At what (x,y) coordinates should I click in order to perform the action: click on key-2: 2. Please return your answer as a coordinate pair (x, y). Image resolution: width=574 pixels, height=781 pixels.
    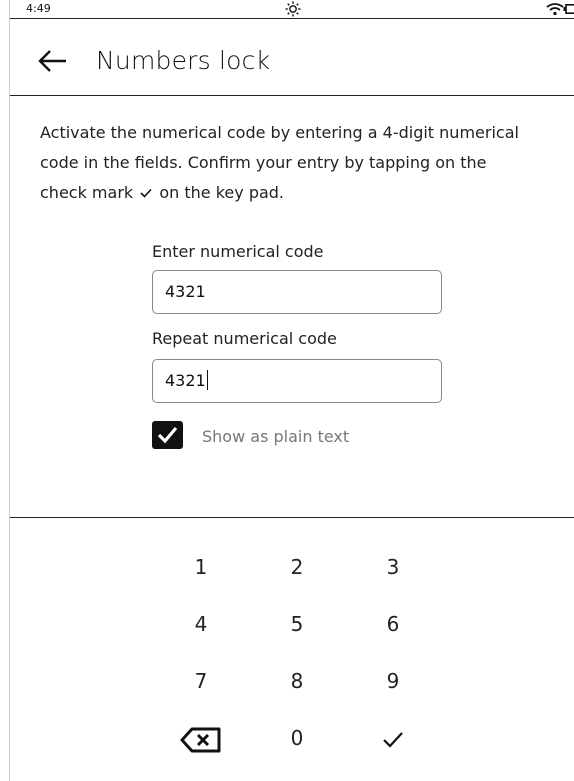
    Looking at the image, I should click on (297, 567).